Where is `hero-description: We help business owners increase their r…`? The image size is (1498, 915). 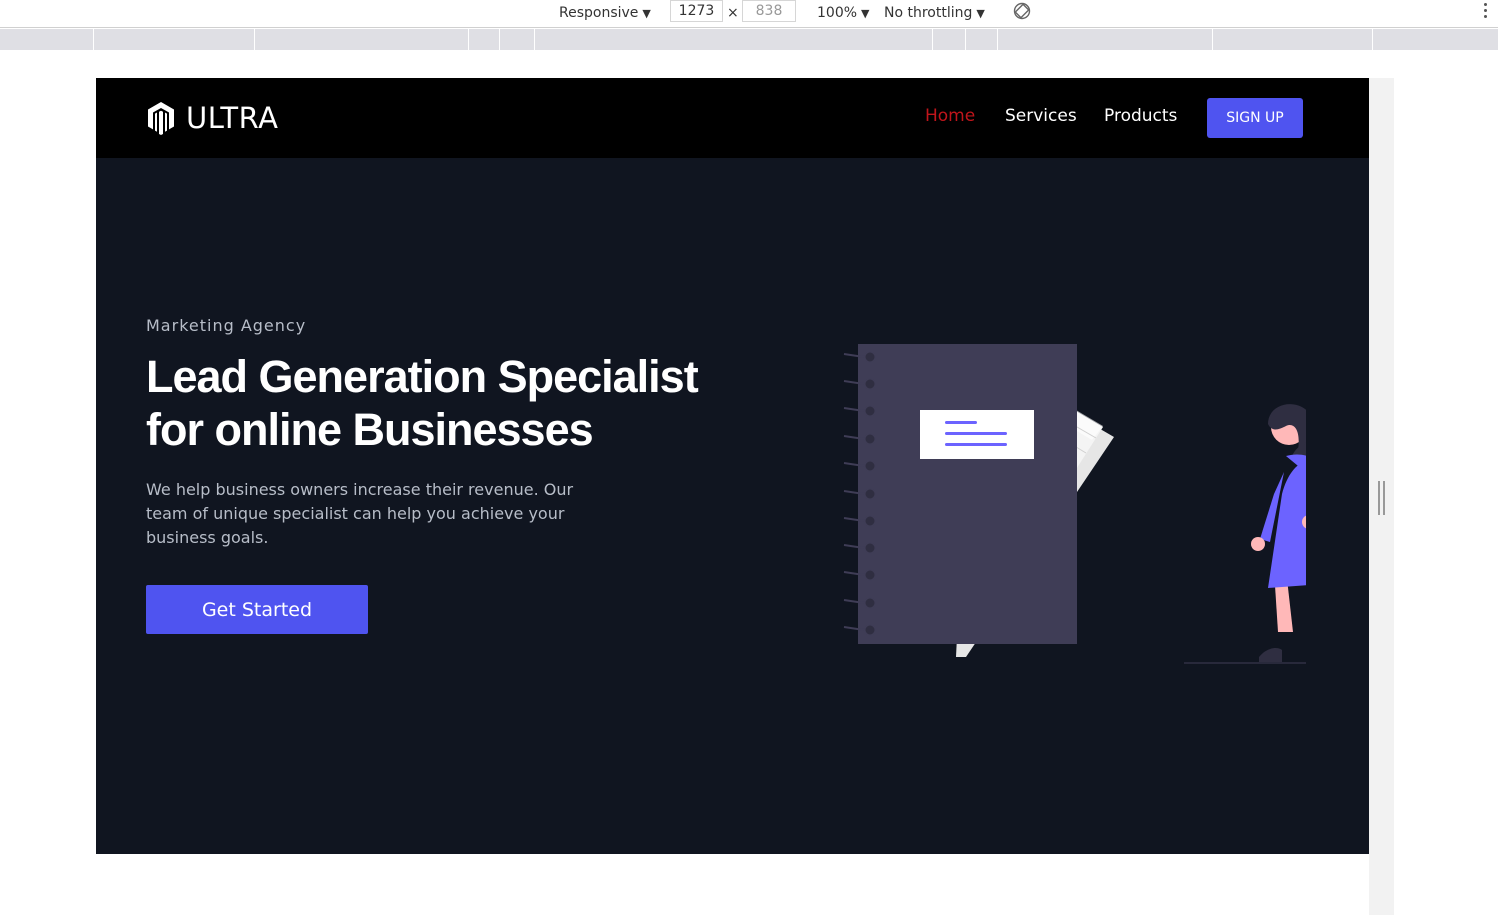 hero-description: We help business owners increase their r… is located at coordinates (360, 513).